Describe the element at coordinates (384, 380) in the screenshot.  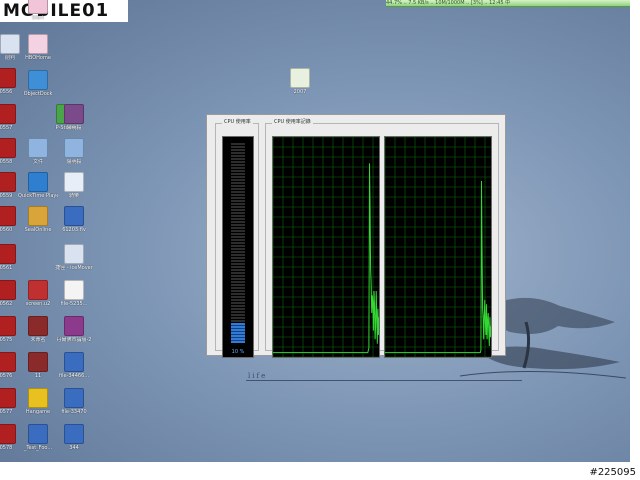
I see `wallpaper-line` at that location.